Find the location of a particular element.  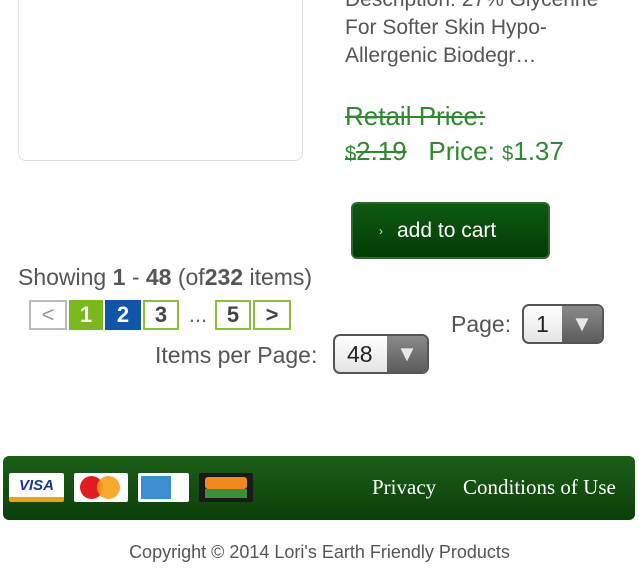

items-per-page-label: Items per Page: is located at coordinates (236, 355).